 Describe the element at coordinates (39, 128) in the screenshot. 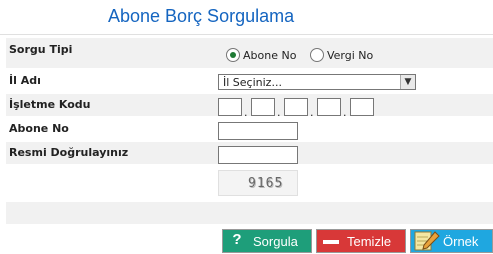

I see `label-abone-no: Abone No` at that location.